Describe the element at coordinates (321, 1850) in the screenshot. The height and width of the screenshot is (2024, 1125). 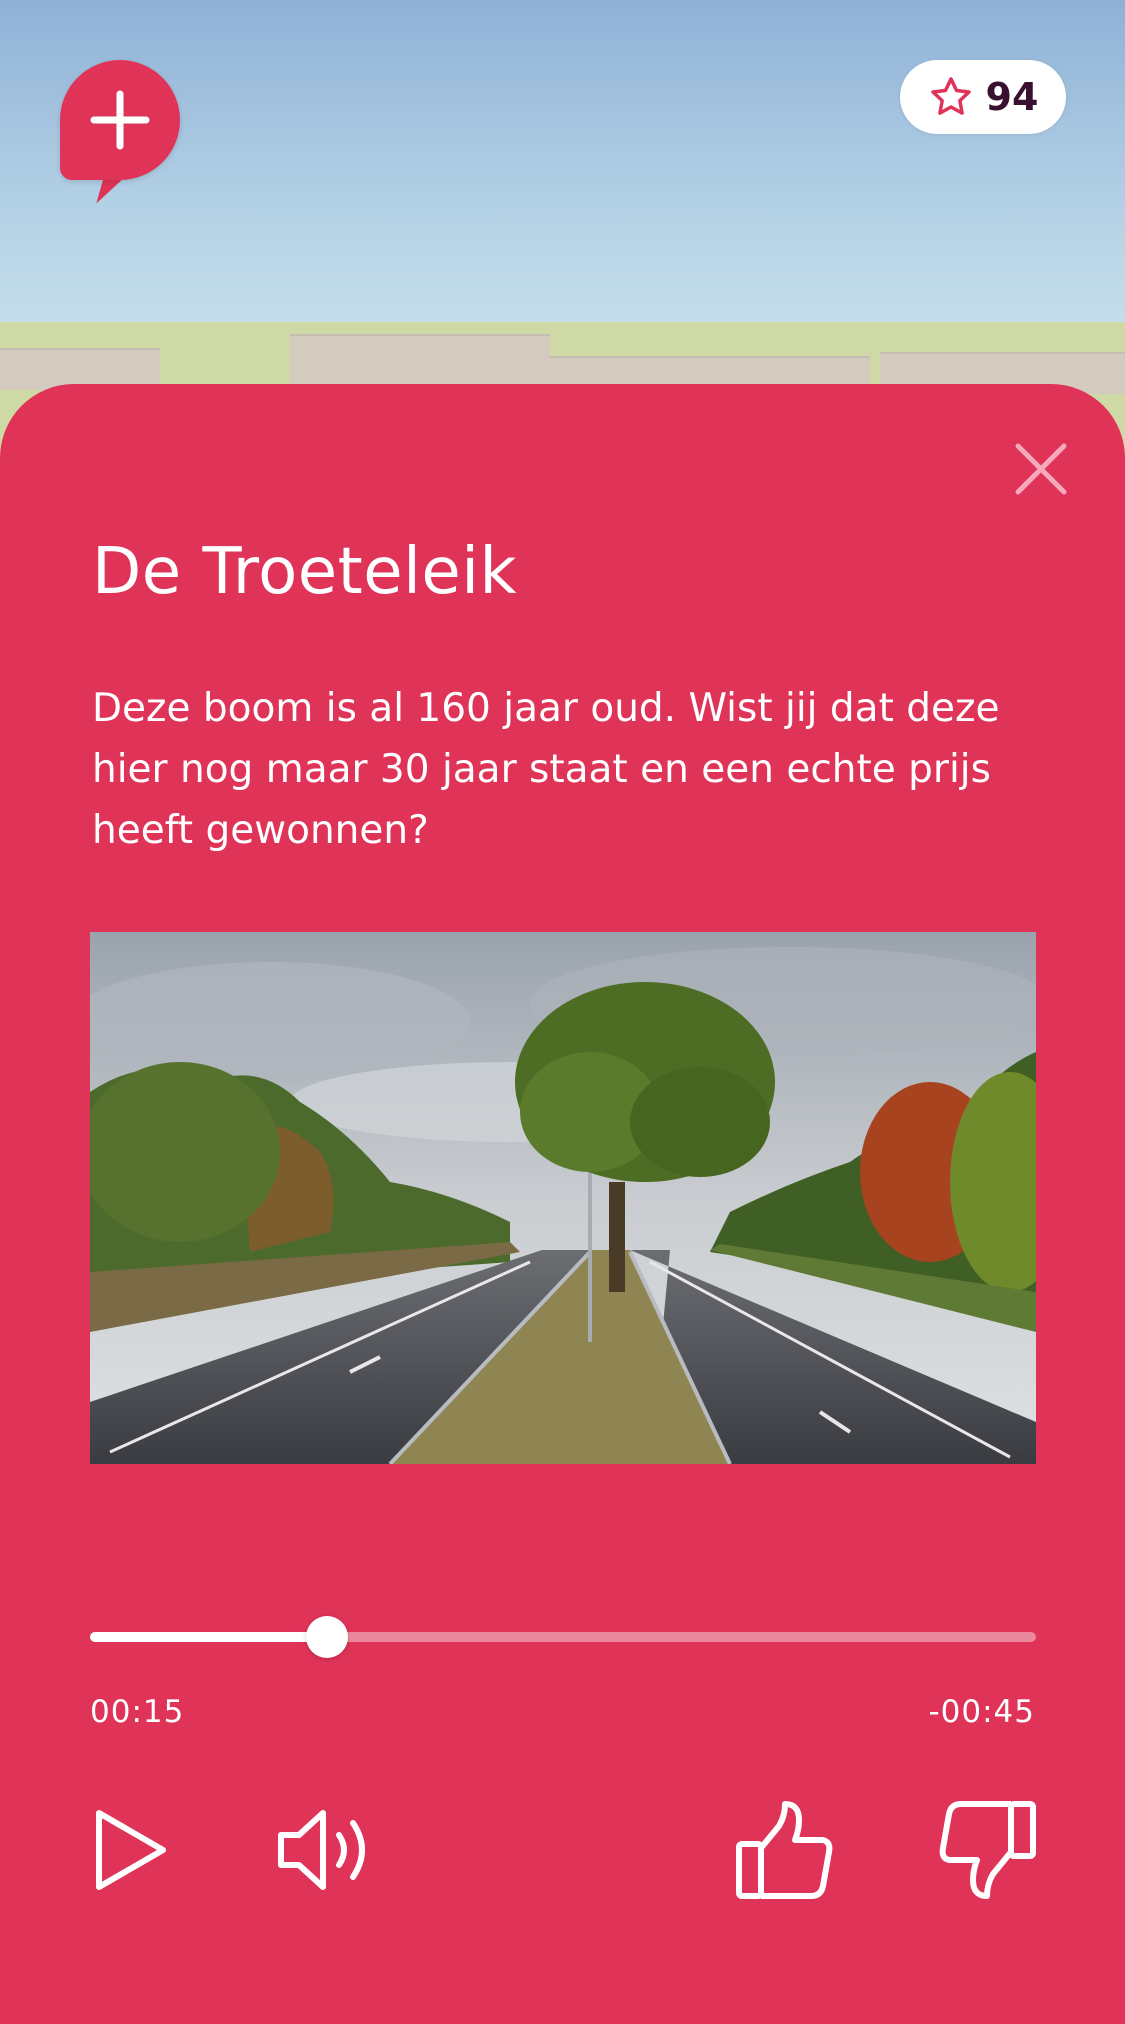
I see `volume-icon` at that location.